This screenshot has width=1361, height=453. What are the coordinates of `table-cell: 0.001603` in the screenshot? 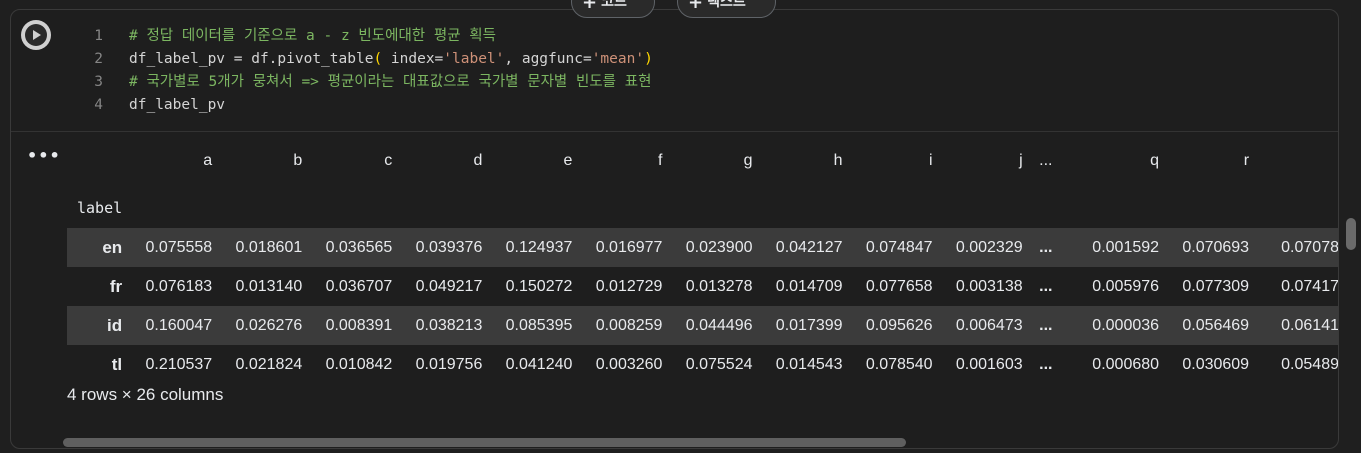 It's located at (989, 364).